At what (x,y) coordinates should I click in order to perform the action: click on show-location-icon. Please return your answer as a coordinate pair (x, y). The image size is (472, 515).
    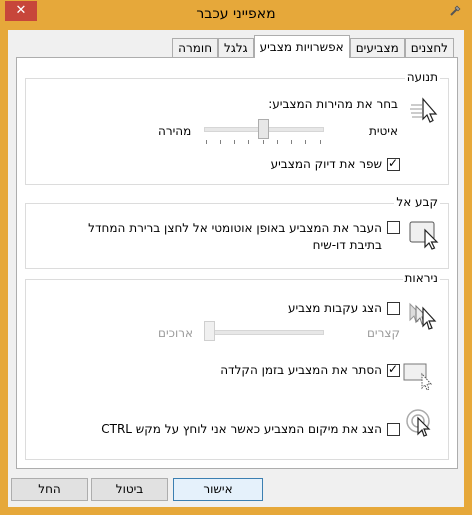
    Looking at the image, I should click on (418, 423).